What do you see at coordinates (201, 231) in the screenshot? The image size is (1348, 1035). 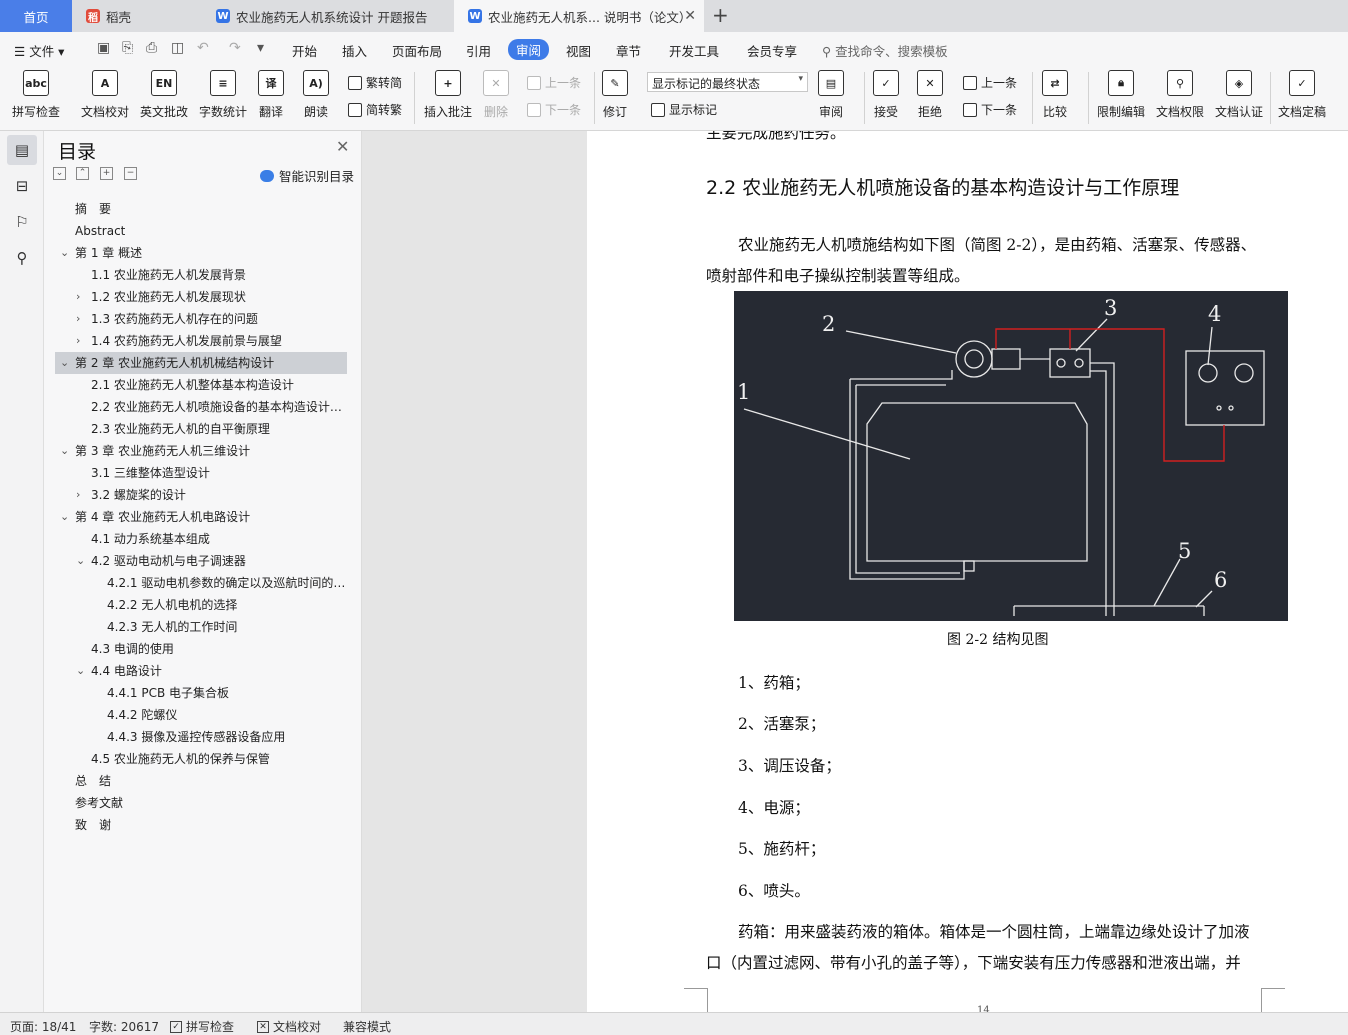 I see `toc-item: Abstract` at bounding box center [201, 231].